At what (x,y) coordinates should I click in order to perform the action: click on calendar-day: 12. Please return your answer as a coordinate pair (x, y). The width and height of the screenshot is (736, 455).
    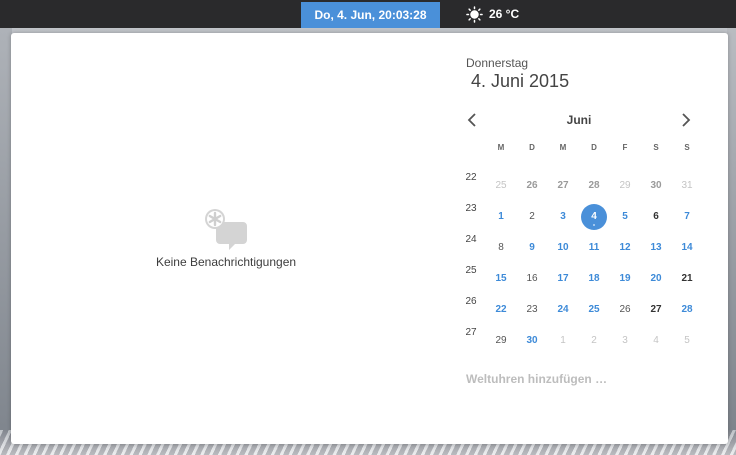
    Looking at the image, I should click on (625, 248).